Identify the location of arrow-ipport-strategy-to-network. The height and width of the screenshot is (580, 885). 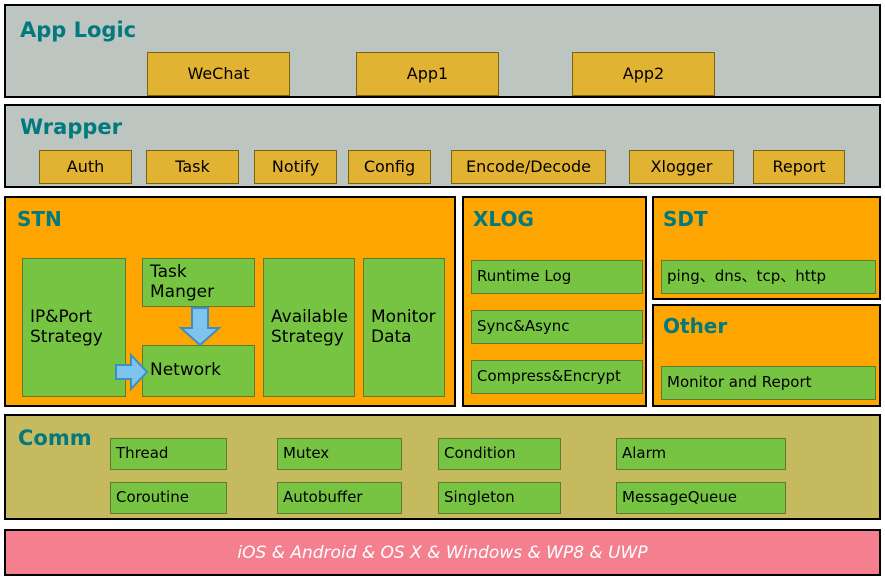
(132, 372).